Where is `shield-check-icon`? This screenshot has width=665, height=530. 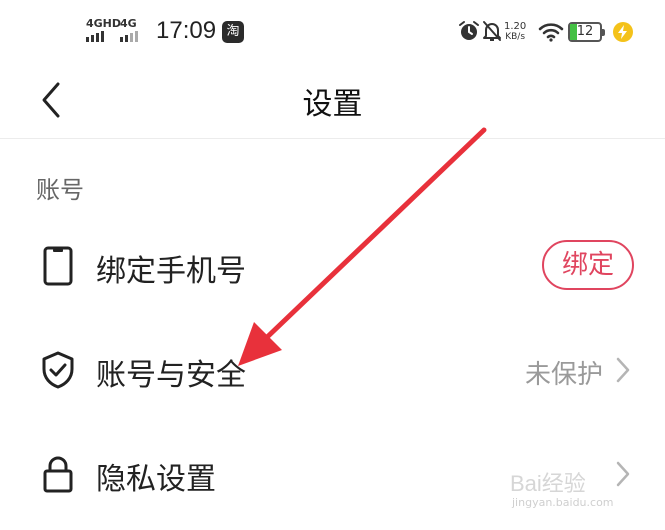
shield-check-icon is located at coordinates (58, 370).